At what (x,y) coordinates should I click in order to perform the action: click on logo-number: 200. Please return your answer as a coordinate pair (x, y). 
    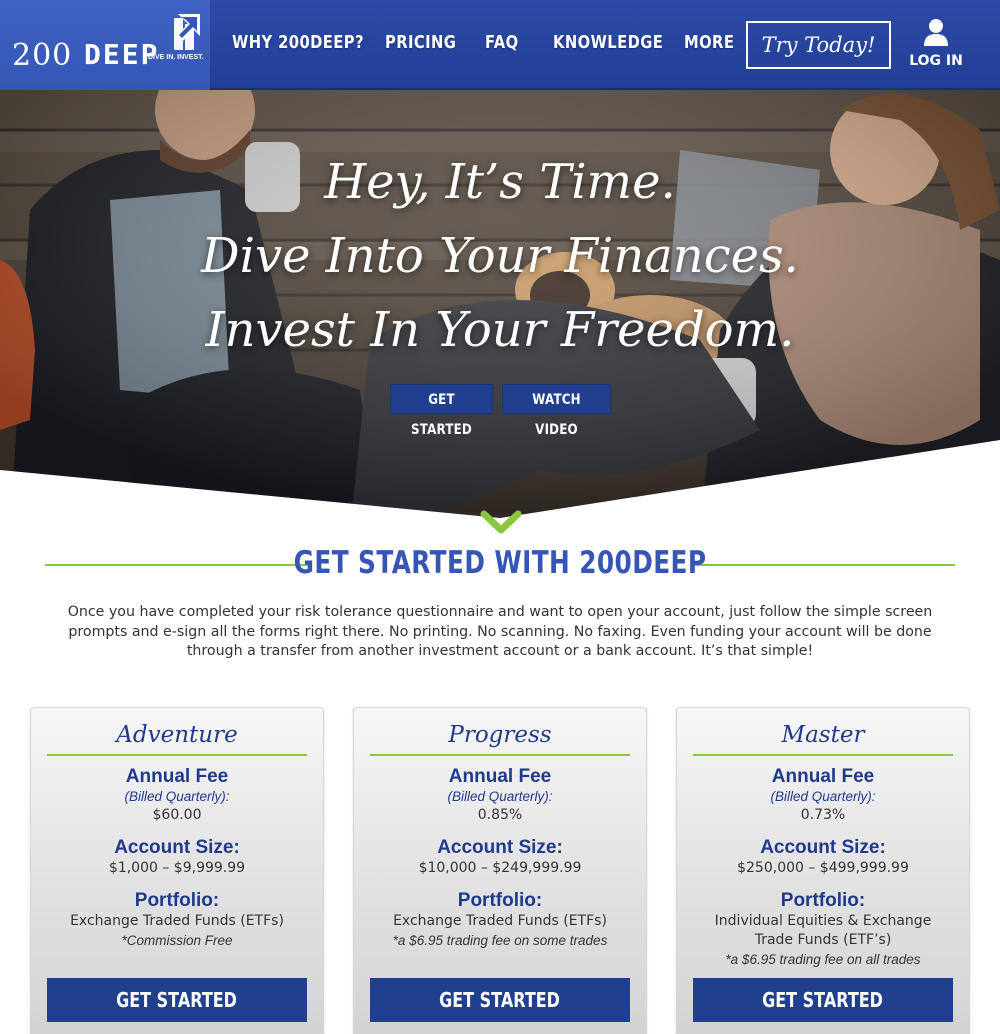
    Looking at the image, I should click on (42, 55).